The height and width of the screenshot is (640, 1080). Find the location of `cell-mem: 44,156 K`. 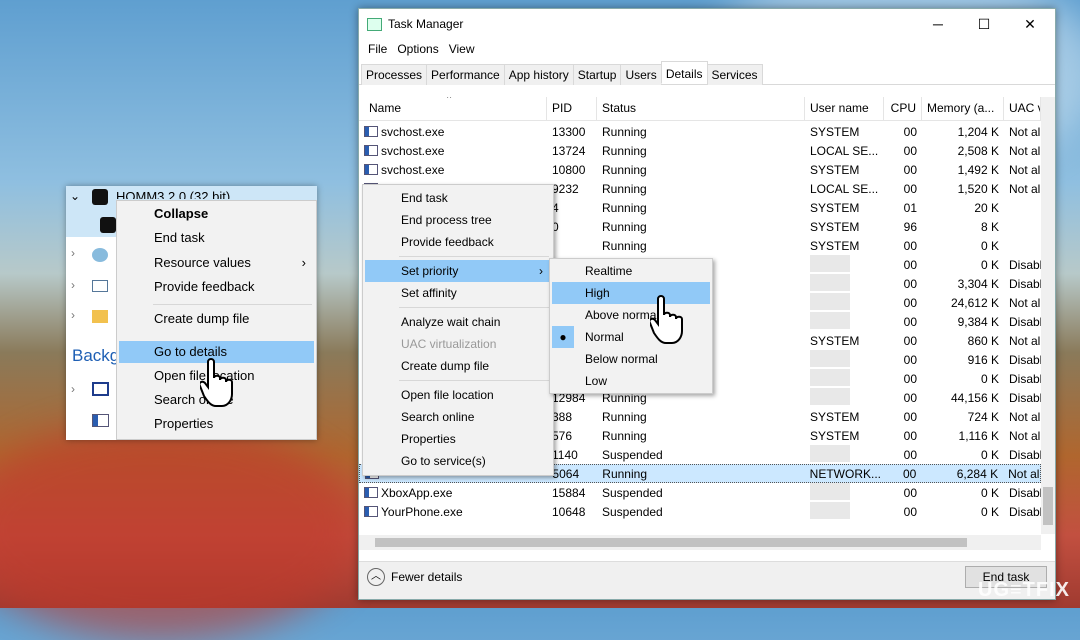

cell-mem: 44,156 K is located at coordinates (963, 398).